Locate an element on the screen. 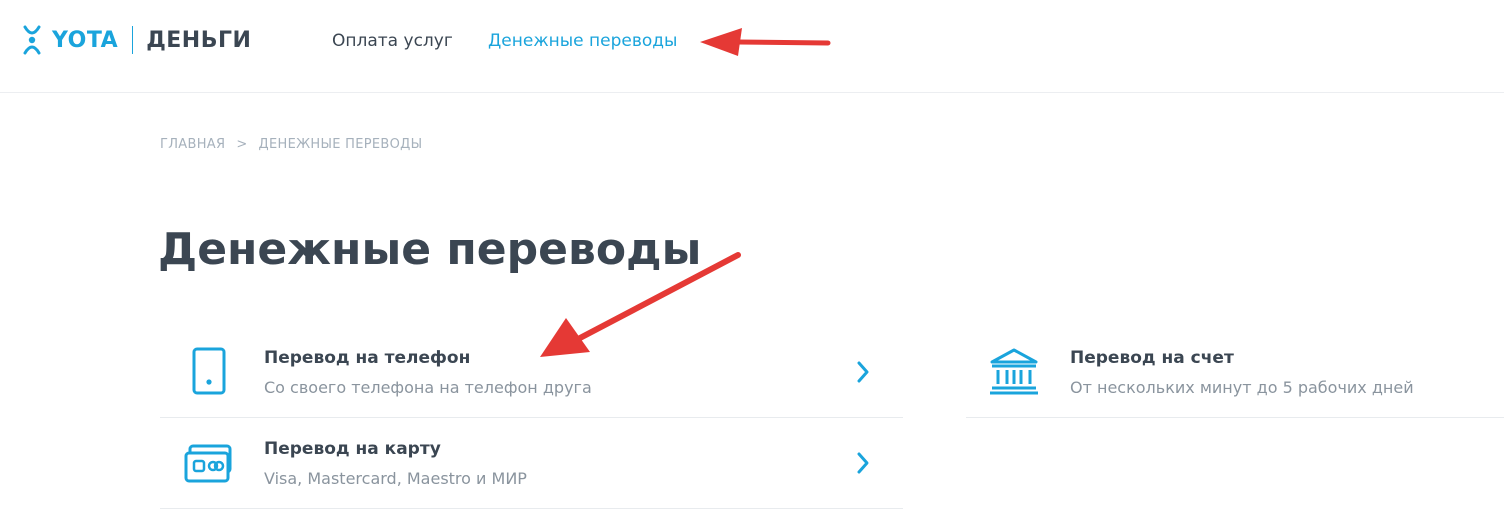 The width and height of the screenshot is (1504, 530). breadcrumb-home: ГЛАВНАЯ is located at coordinates (192, 144).